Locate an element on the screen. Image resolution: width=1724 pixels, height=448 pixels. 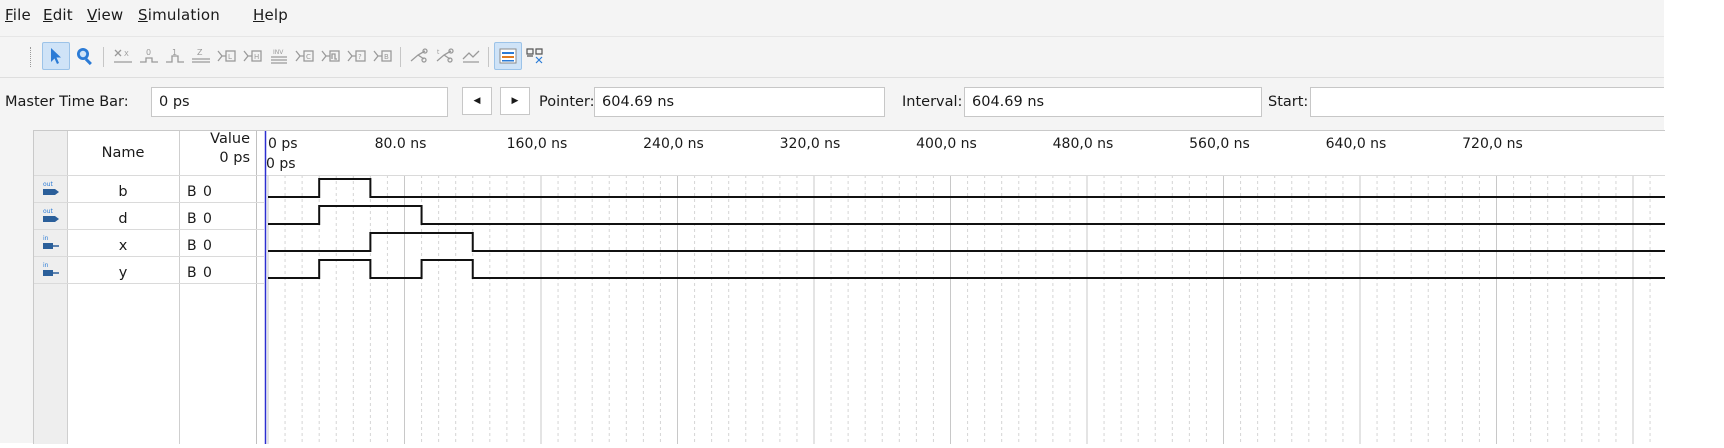
selection-tool-icon is located at coordinates (56, 56).